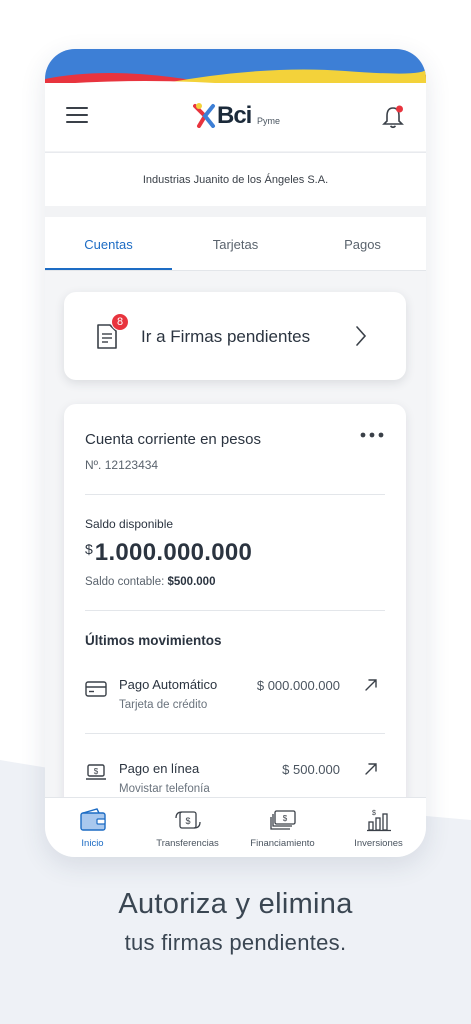 The image size is (471, 1024). What do you see at coordinates (168, 684) in the screenshot?
I see `movement-name: Pago Automático` at bounding box center [168, 684].